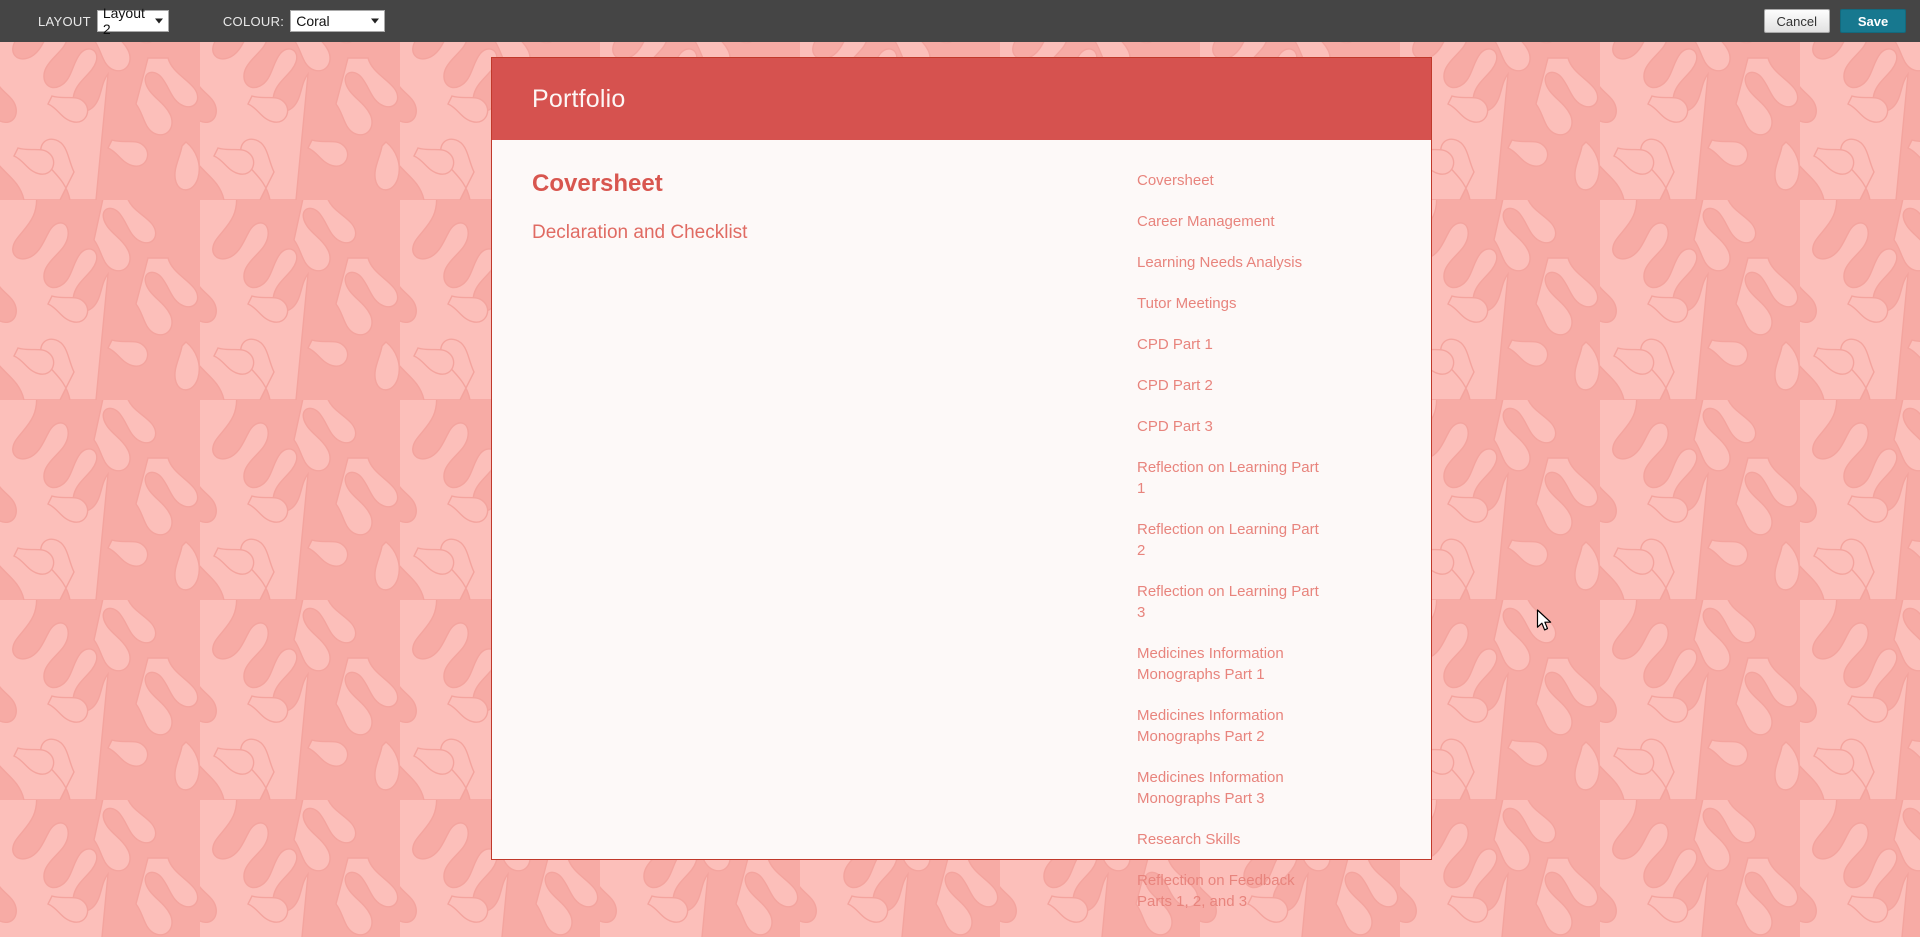 Image resolution: width=1920 pixels, height=937 pixels. Describe the element at coordinates (1230, 839) in the screenshot. I see `section-nav-item: Research Skills` at that location.